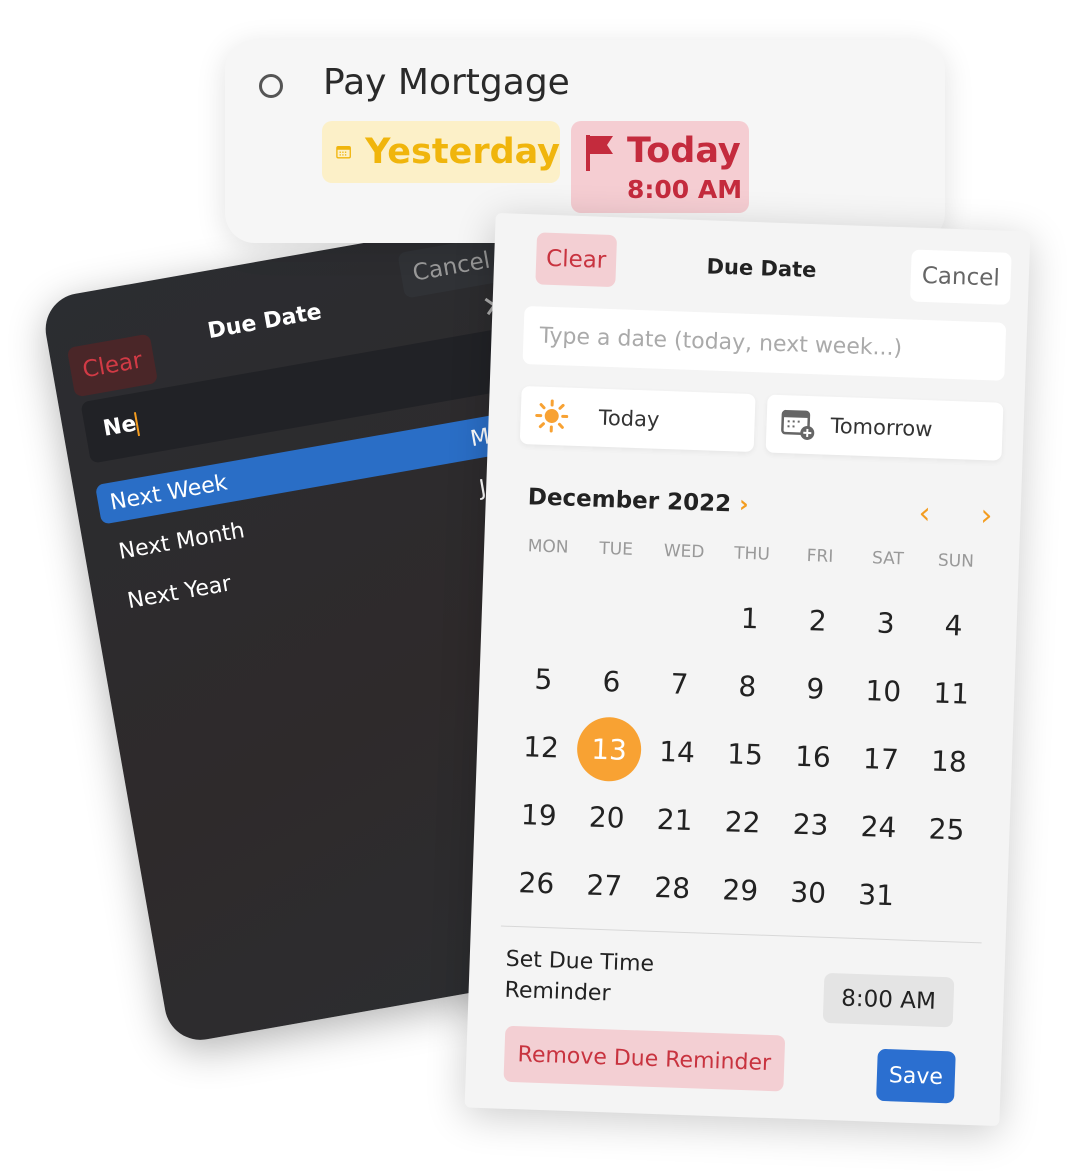 Image resolution: width=1070 pixels, height=1171 pixels. I want to click on weekday-label: THU, so click(752, 554).